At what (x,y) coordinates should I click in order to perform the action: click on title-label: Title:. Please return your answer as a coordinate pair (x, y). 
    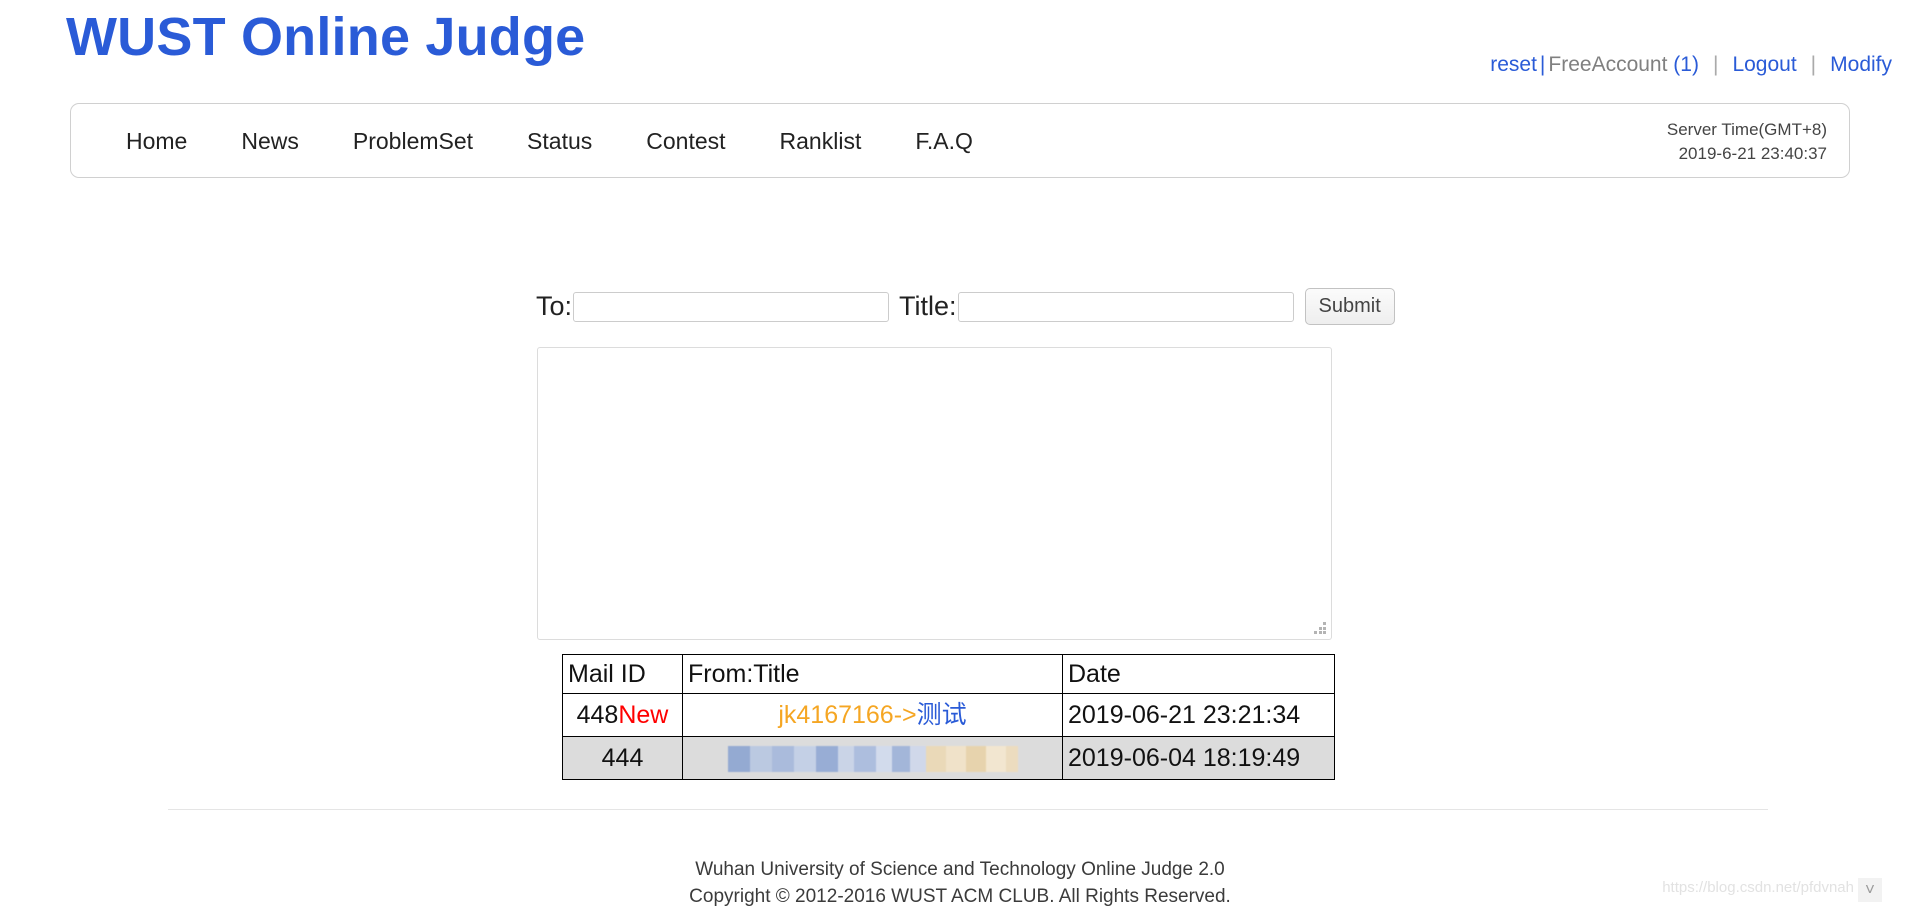
    Looking at the image, I should click on (928, 306).